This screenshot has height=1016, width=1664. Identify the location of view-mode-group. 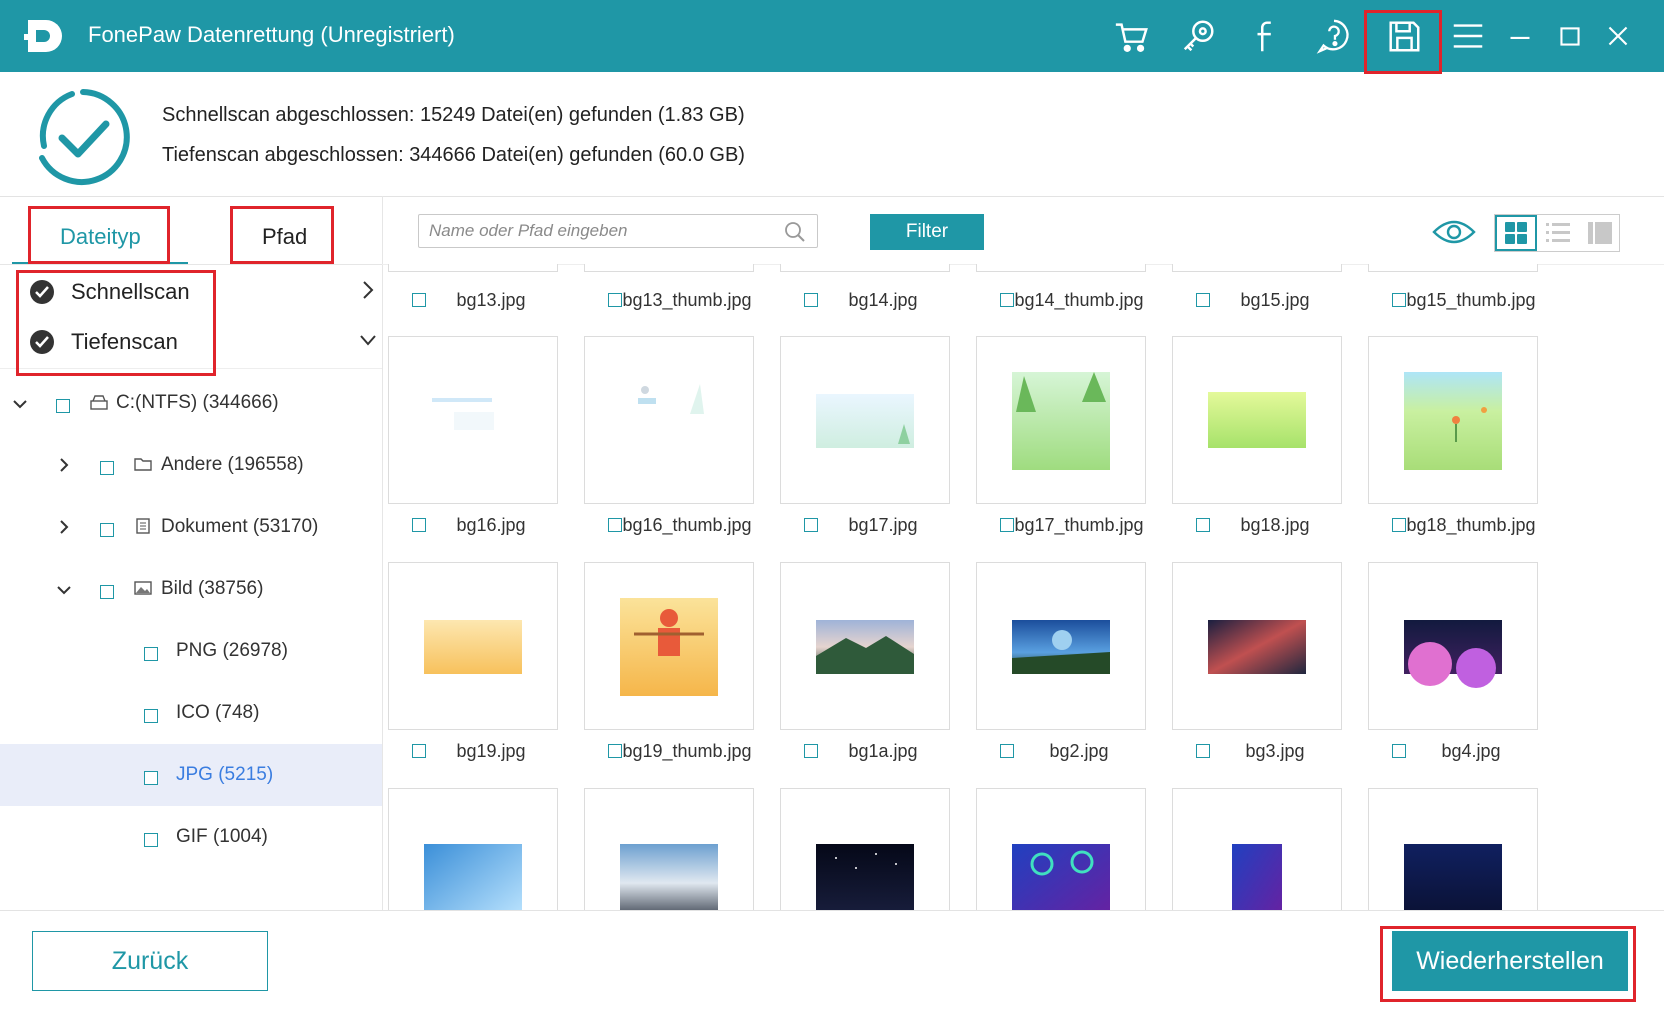
(1557, 233).